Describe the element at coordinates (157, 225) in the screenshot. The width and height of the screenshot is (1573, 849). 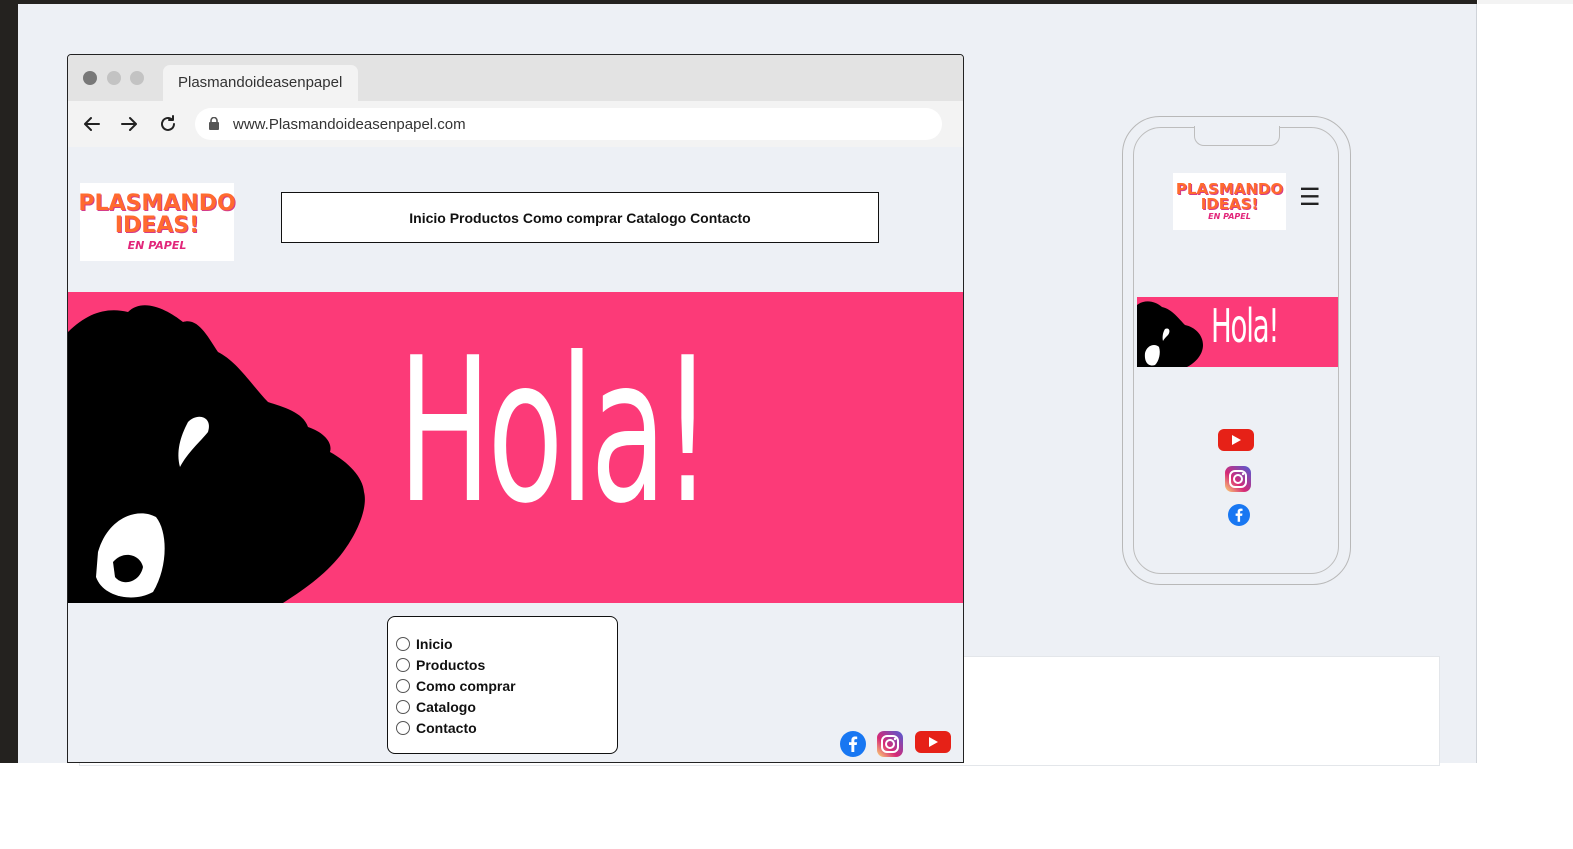
I see `logo-line-2: IDEAS!` at that location.